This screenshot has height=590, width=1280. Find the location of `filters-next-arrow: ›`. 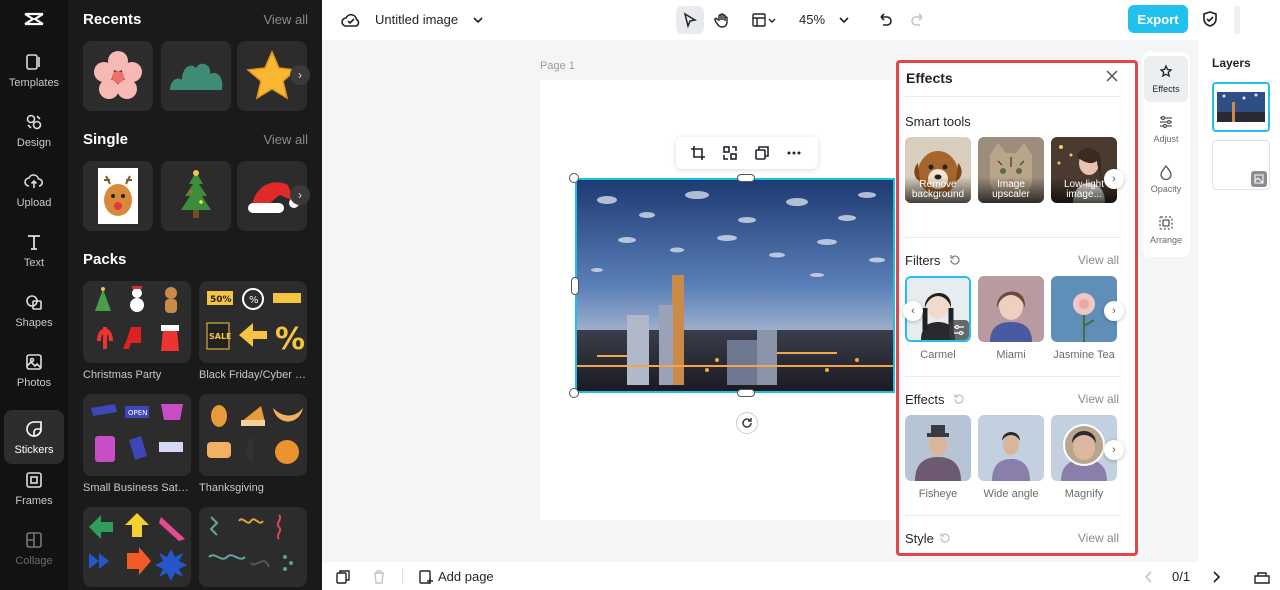

filters-next-arrow: › is located at coordinates (1114, 311).